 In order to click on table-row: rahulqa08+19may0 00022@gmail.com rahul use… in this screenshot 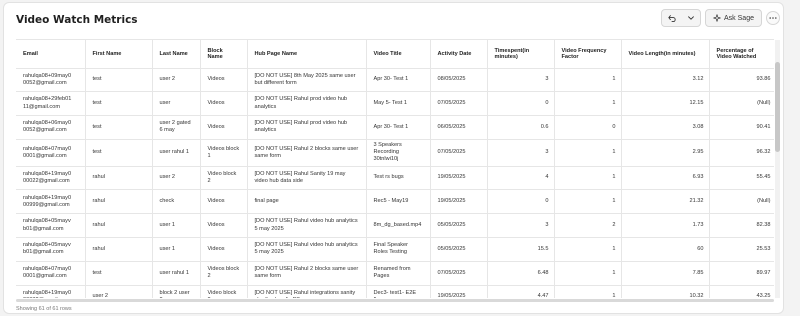, I will do `click(395, 178)`.